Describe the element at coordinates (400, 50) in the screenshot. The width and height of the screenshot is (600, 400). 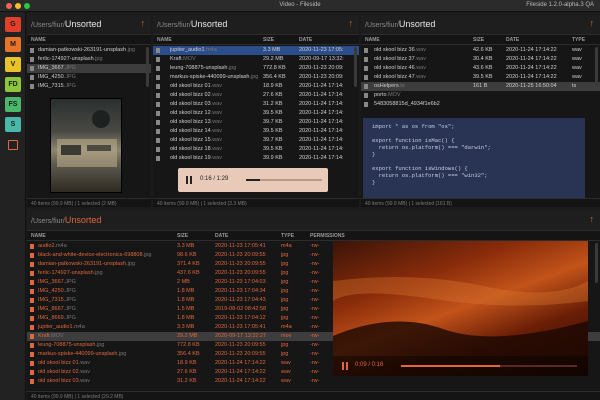
I see `file-name: old skool bizz 36.wav` at that location.